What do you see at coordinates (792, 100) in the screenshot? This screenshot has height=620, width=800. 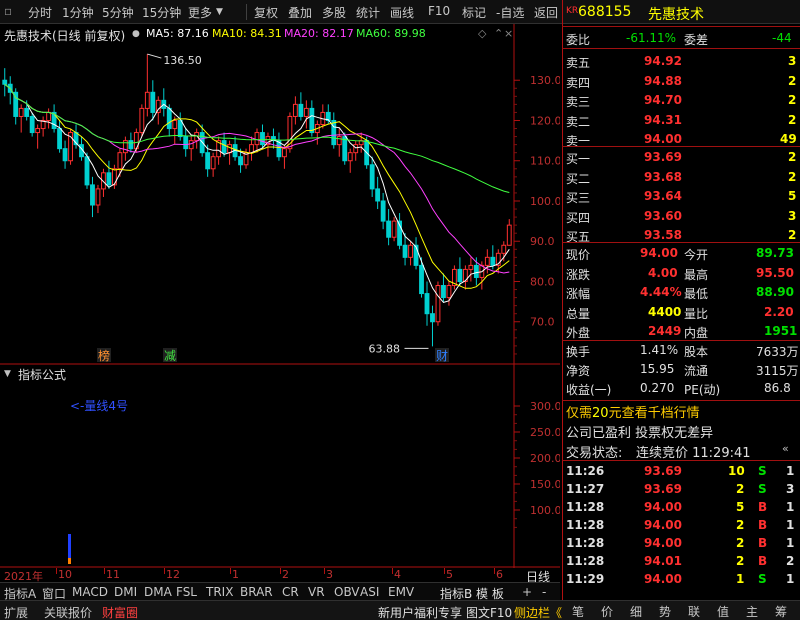 I see `sell-level-volume: 2` at bounding box center [792, 100].